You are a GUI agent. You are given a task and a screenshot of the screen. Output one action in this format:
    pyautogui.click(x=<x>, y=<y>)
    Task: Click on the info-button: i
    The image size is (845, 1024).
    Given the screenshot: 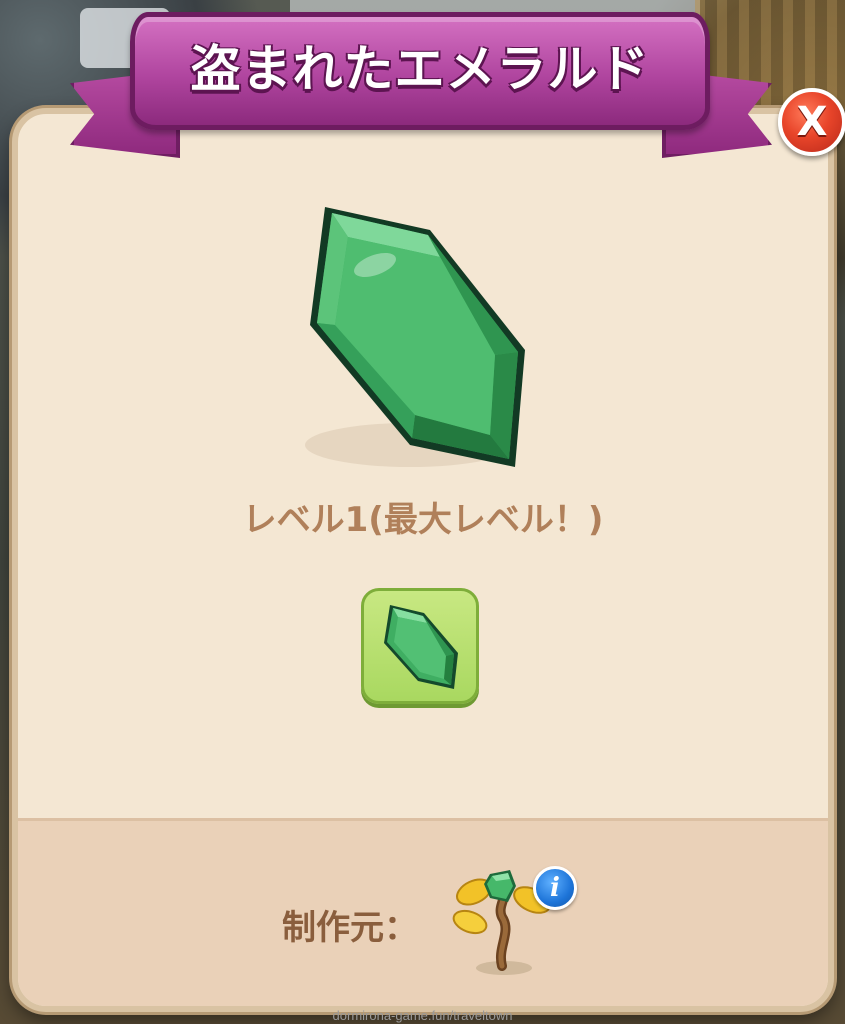 What is the action you would take?
    pyautogui.click(x=555, y=888)
    